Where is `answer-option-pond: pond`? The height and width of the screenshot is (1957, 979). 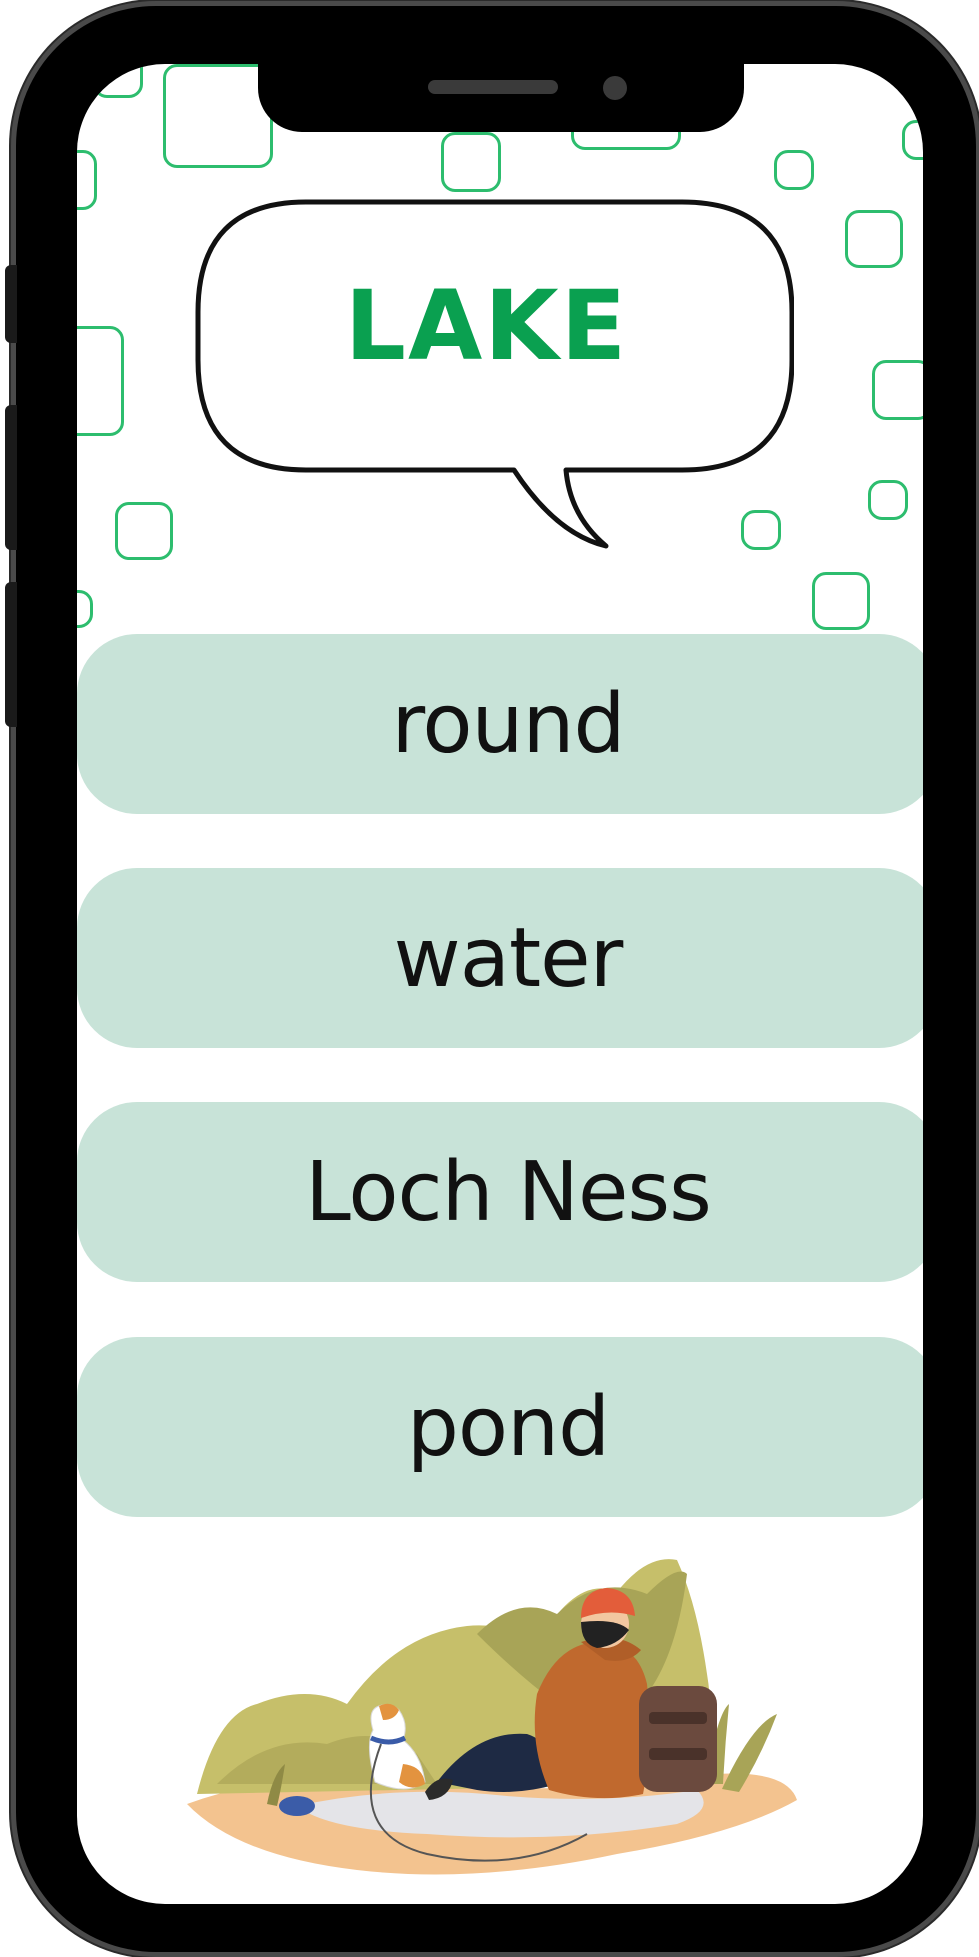 answer-option-pond: pond is located at coordinates (500, 1427).